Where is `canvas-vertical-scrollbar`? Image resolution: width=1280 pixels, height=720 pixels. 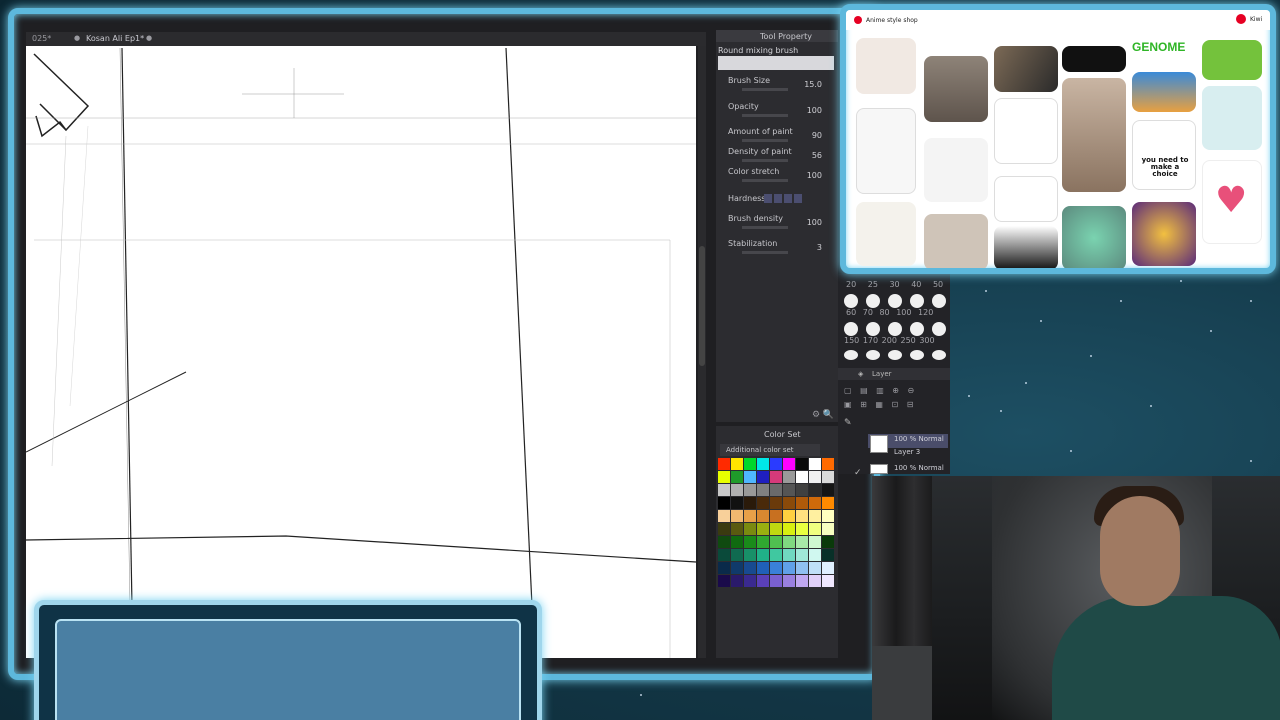 canvas-vertical-scrollbar is located at coordinates (702, 352).